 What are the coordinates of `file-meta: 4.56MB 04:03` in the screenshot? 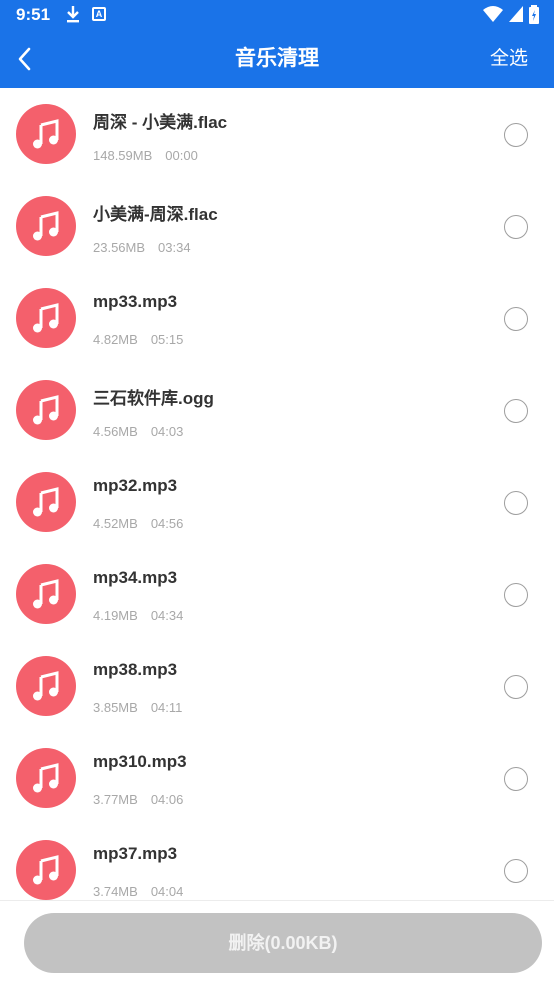 It's located at (138, 431).